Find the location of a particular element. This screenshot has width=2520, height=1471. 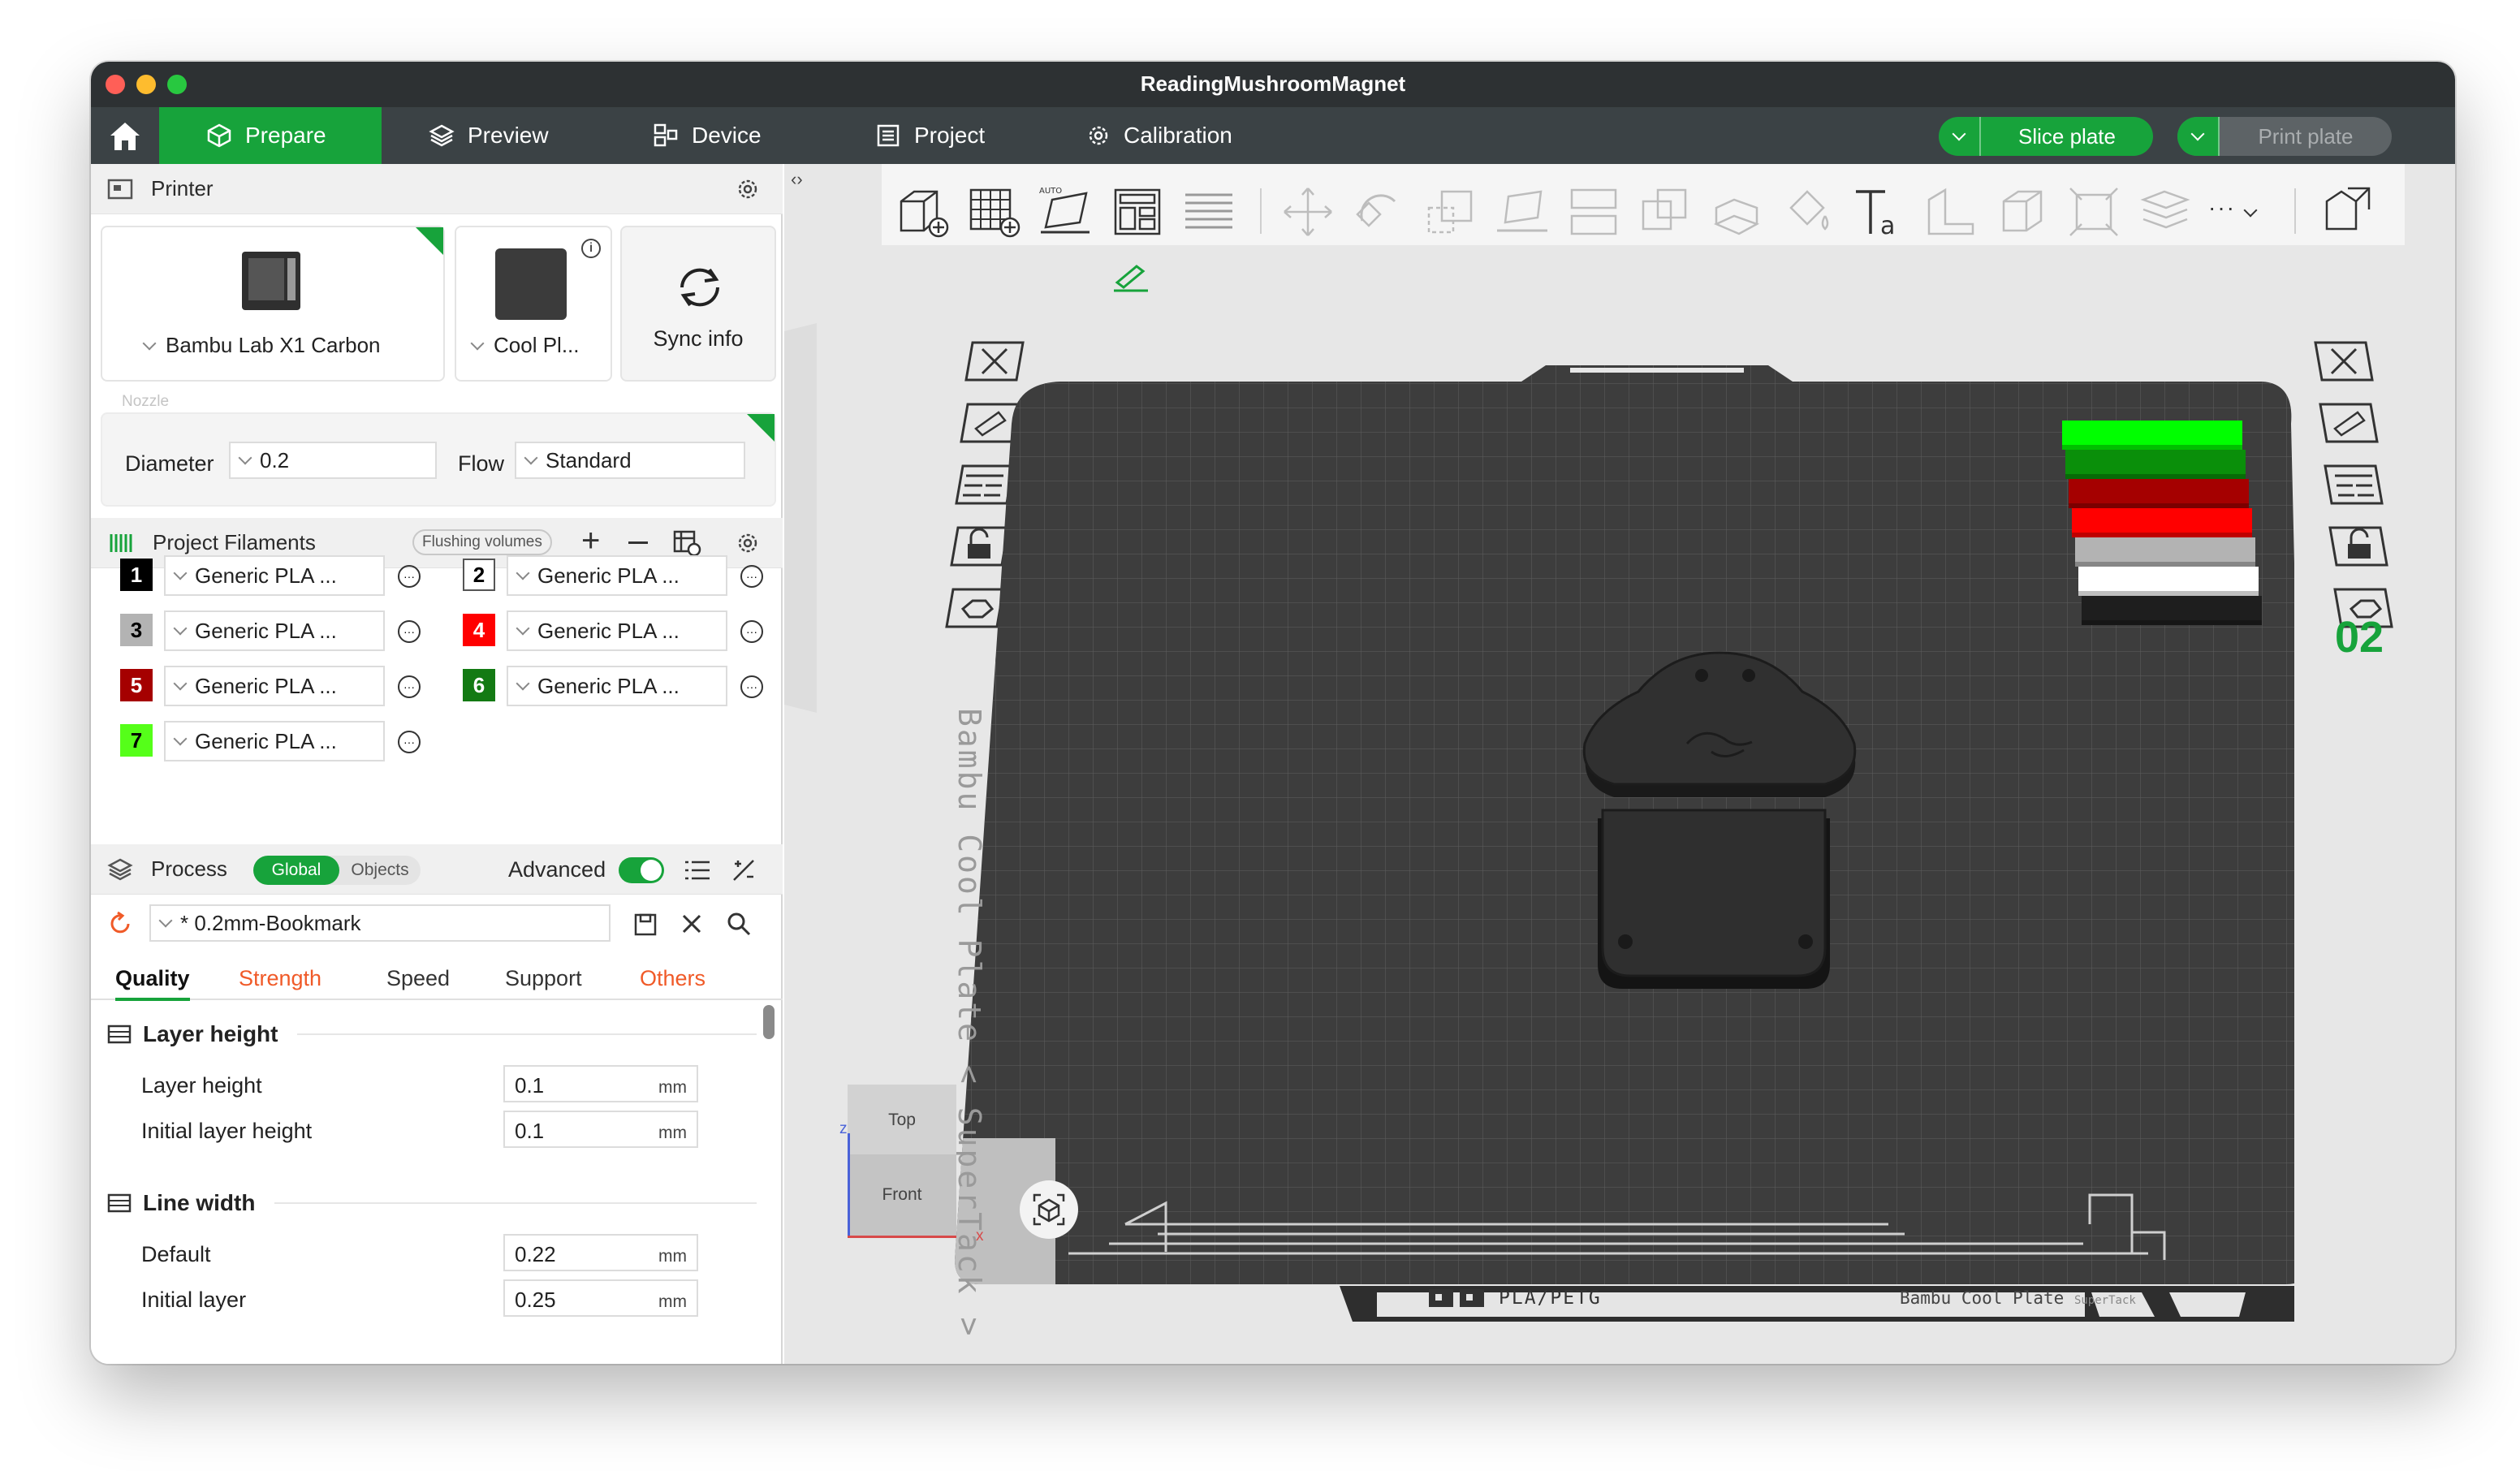

filament-color-swatch: 1 is located at coordinates (137, 575).